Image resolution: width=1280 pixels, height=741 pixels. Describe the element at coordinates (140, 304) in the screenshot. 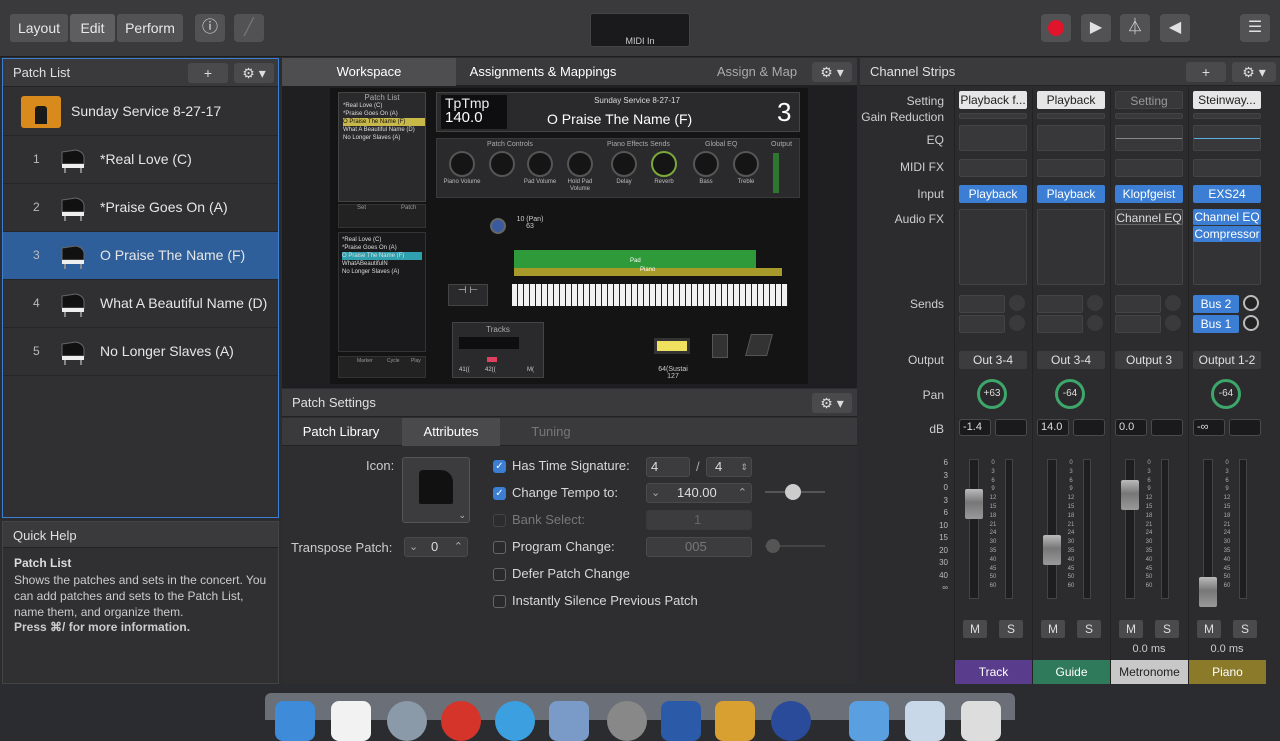

I see `patch-row: 4 What A Beautiful Name (D)` at that location.